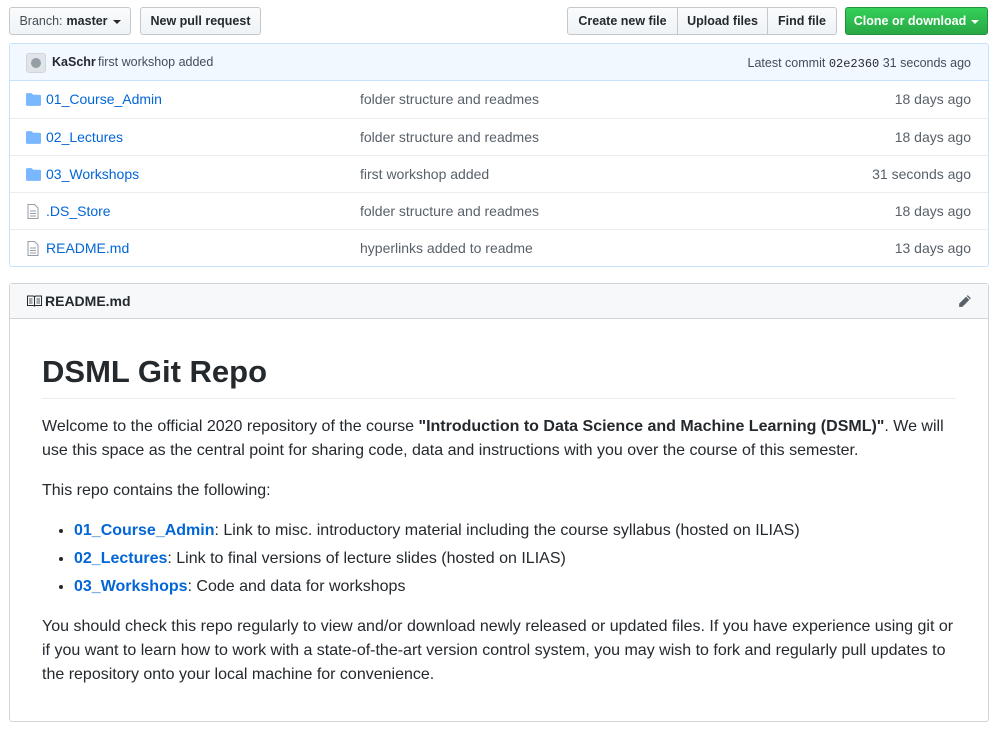 The height and width of the screenshot is (729, 993). Describe the element at coordinates (88, 301) in the screenshot. I see `readme-file-title: README.md` at that location.